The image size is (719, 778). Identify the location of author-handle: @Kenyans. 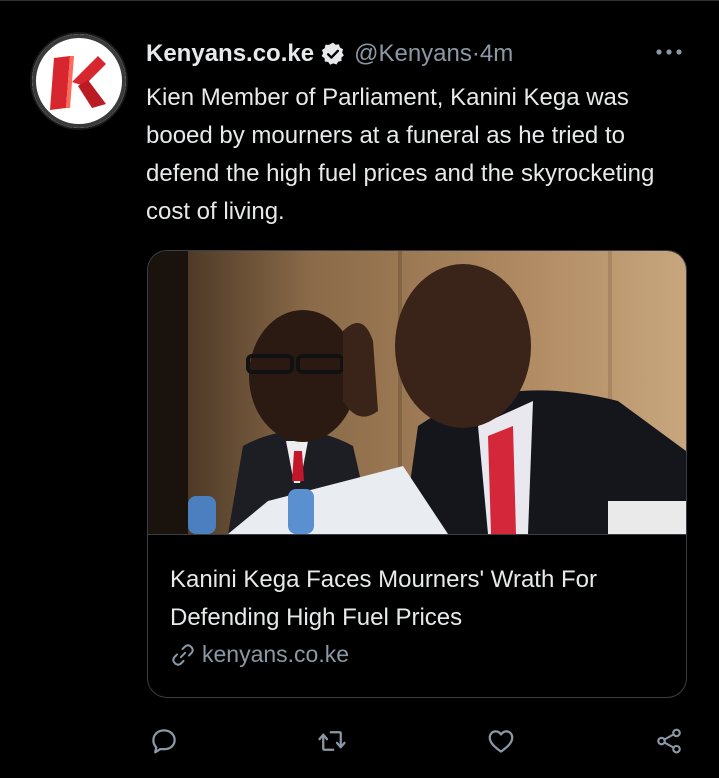
(413, 54).